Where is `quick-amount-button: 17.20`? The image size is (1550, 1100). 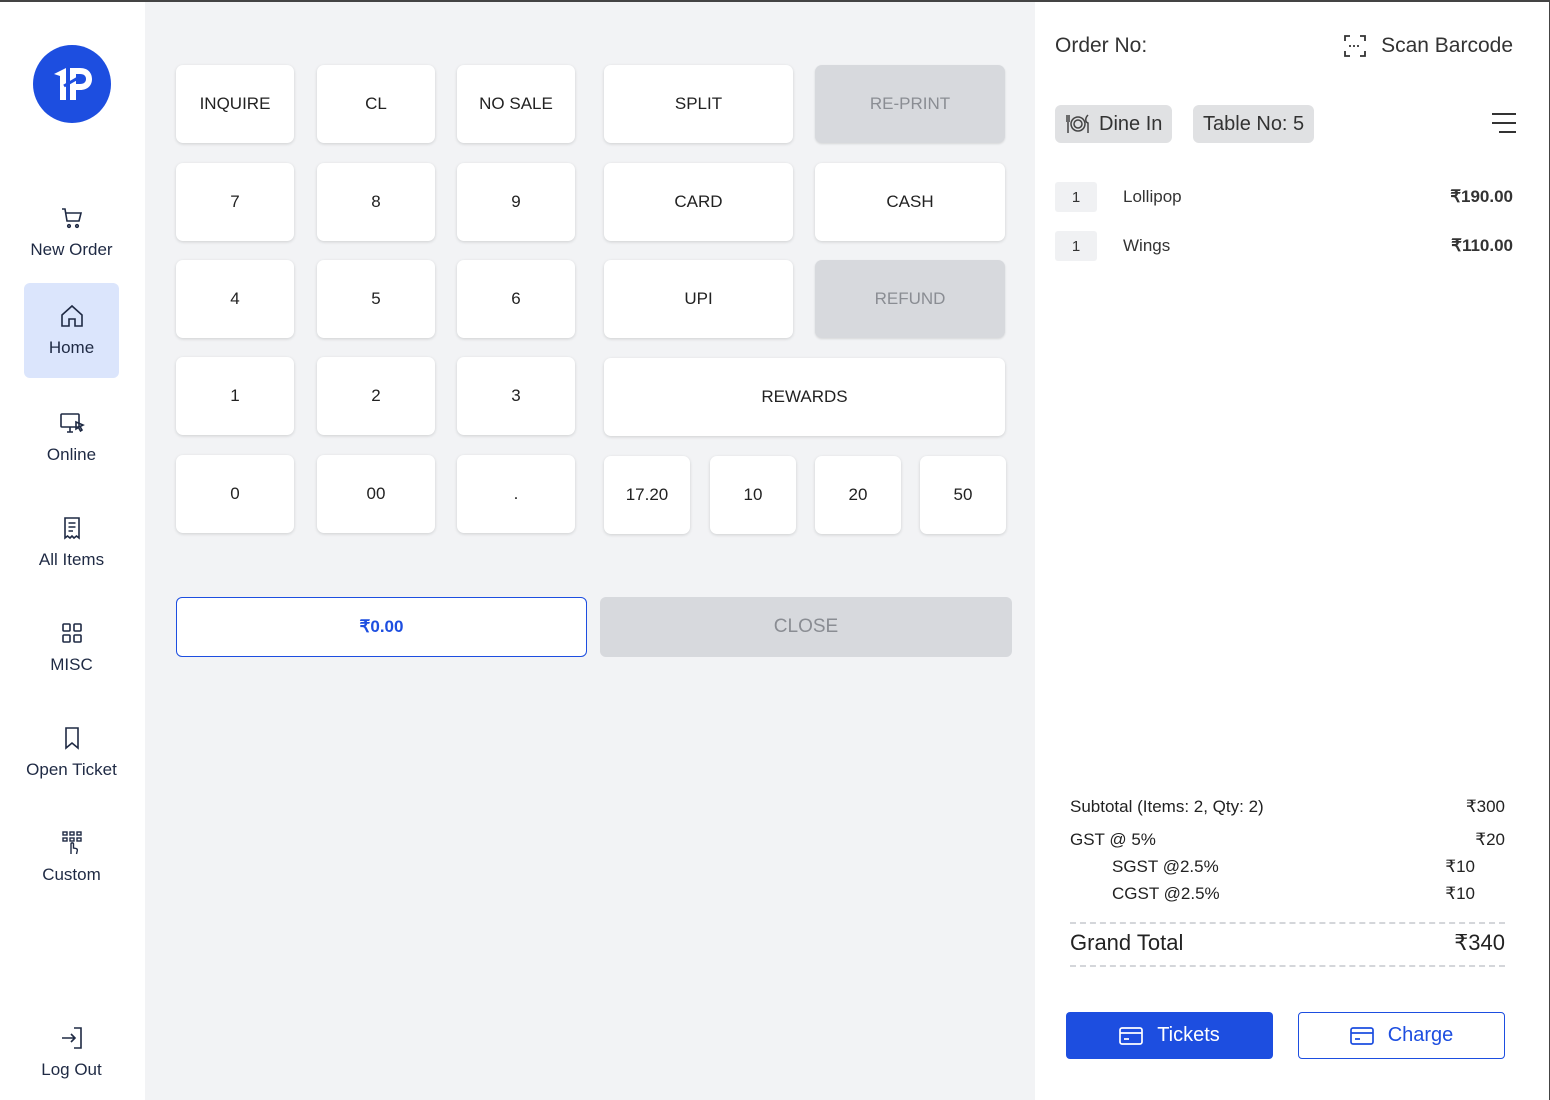
quick-amount-button: 17.20 is located at coordinates (647, 495).